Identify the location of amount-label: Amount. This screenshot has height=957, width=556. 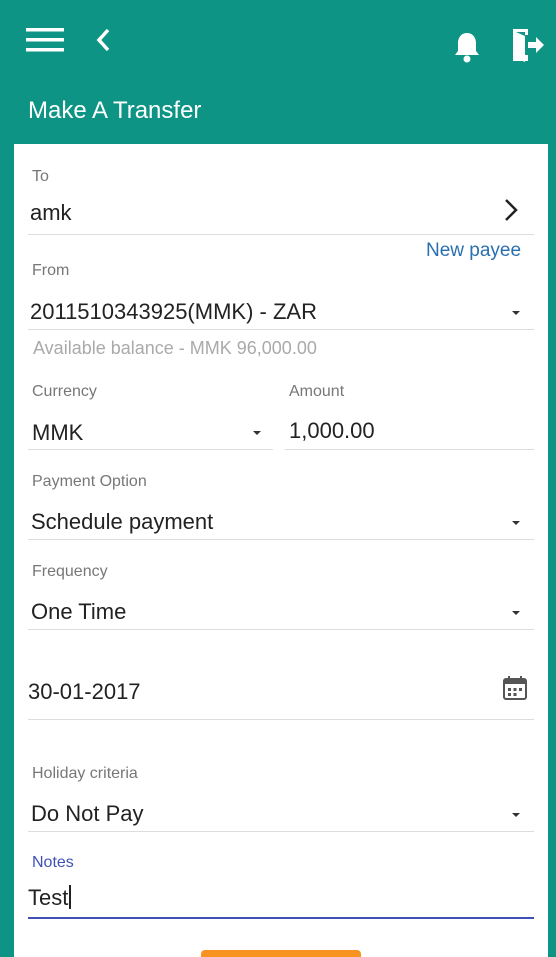
(317, 391).